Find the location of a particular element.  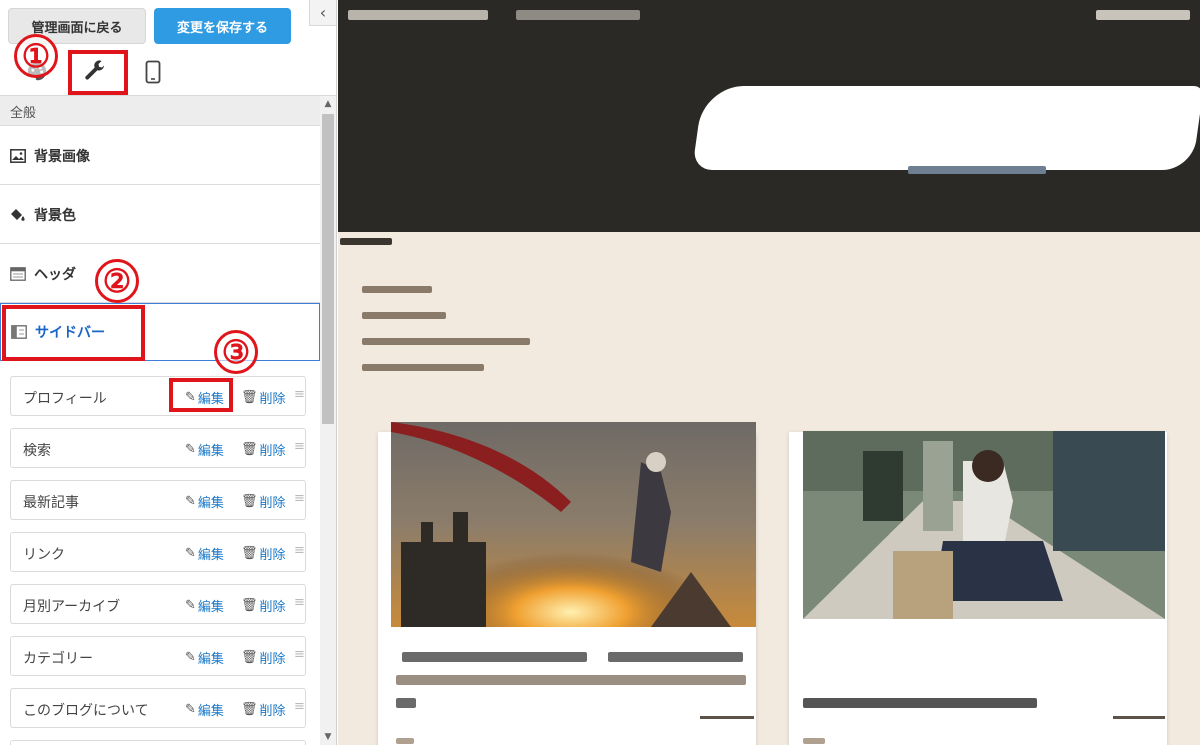

annotation-number-1: ① is located at coordinates (36, 56).